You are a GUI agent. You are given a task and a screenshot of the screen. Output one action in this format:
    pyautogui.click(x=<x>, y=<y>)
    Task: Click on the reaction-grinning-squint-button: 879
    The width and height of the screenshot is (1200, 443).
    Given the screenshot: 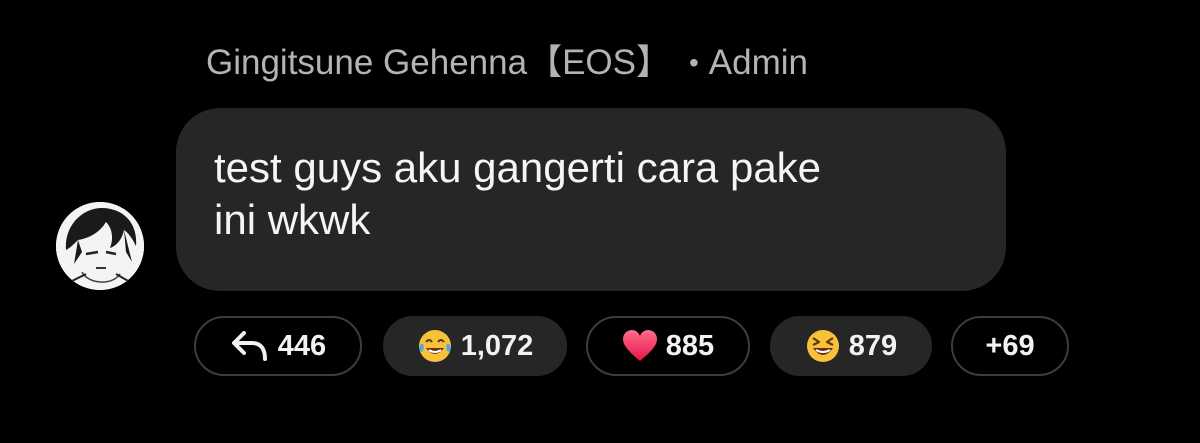 What is the action you would take?
    pyautogui.click(x=851, y=346)
    